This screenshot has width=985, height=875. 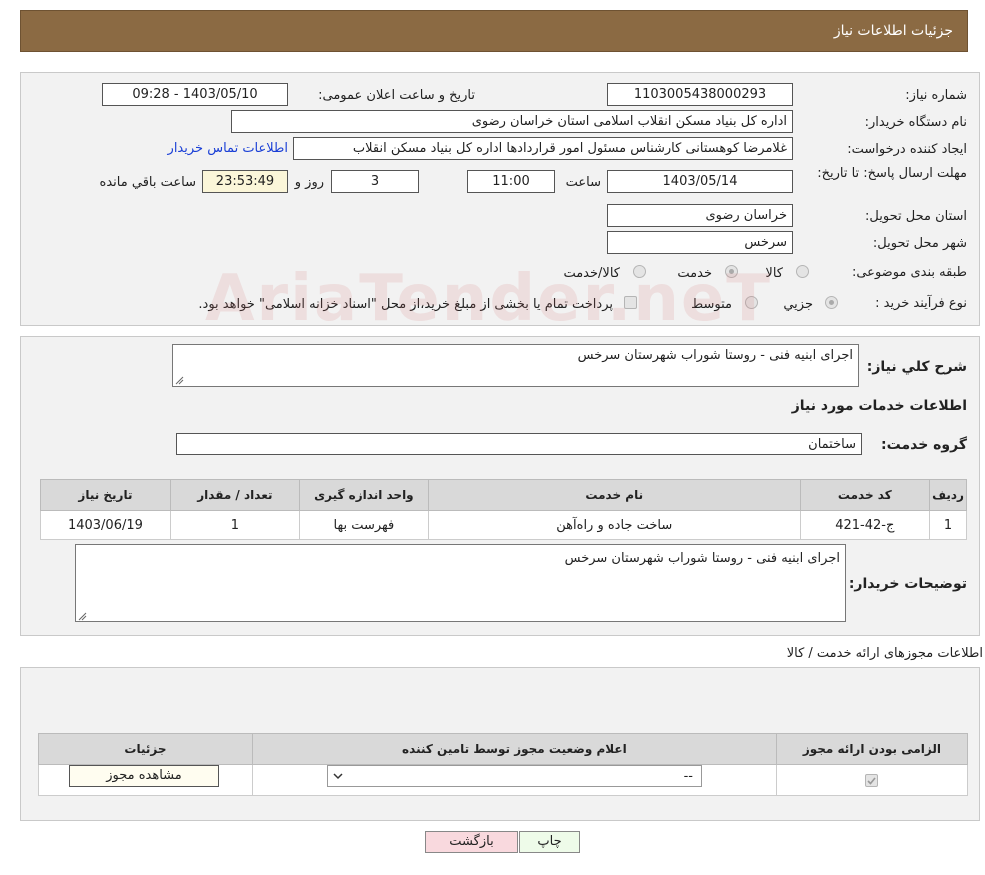 What do you see at coordinates (915, 122) in the screenshot?
I see `buyer-org-label: نام دستگاه خریدار:` at bounding box center [915, 122].